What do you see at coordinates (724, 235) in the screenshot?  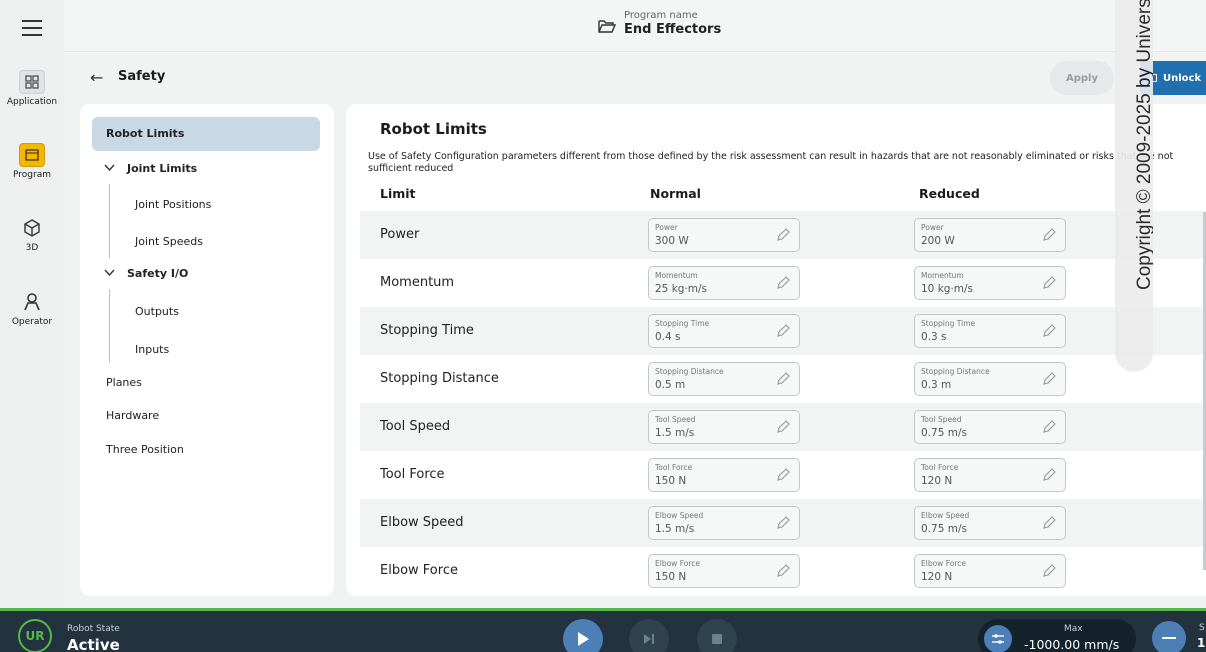 I see `normal-value-field: Power 300 W` at bounding box center [724, 235].